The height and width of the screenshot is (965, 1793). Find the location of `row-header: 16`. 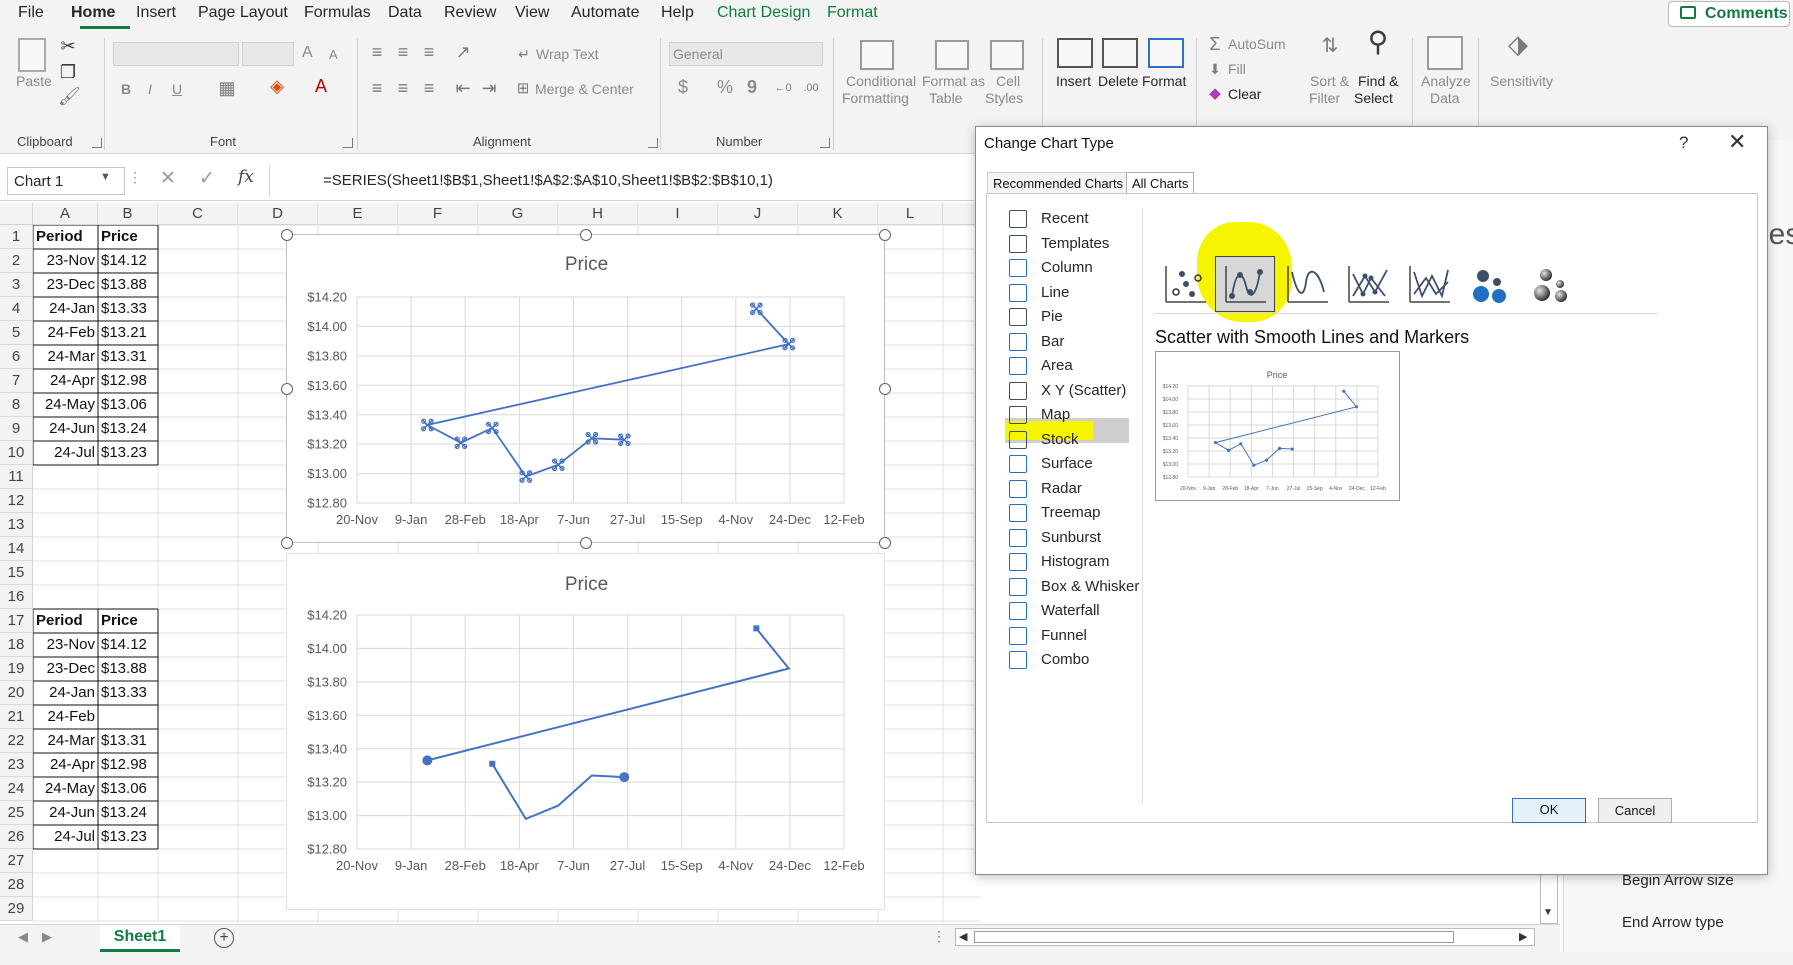

row-header: 16 is located at coordinates (16, 597).